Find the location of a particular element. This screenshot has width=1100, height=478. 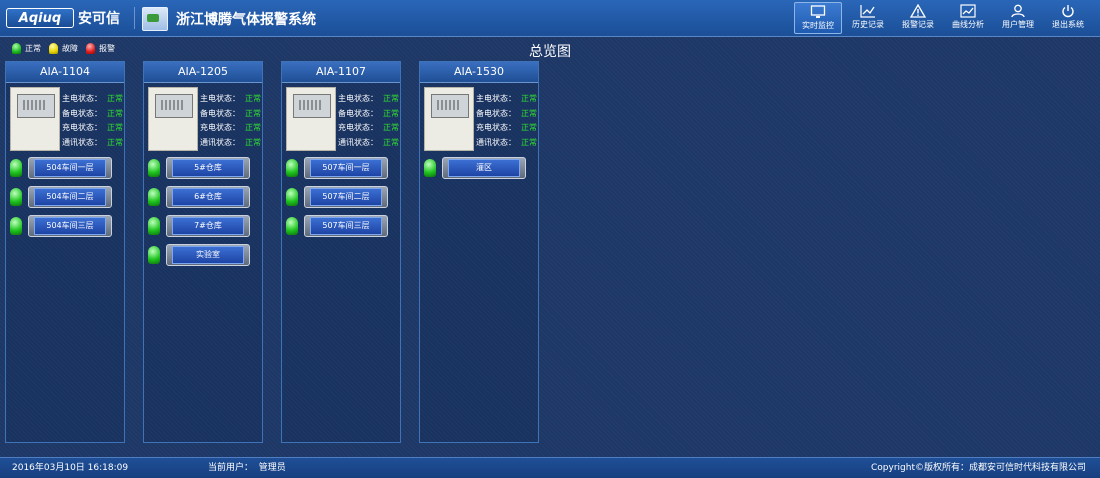

current-datetime: 2016年03月10日 16:18:09 is located at coordinates (70, 468).